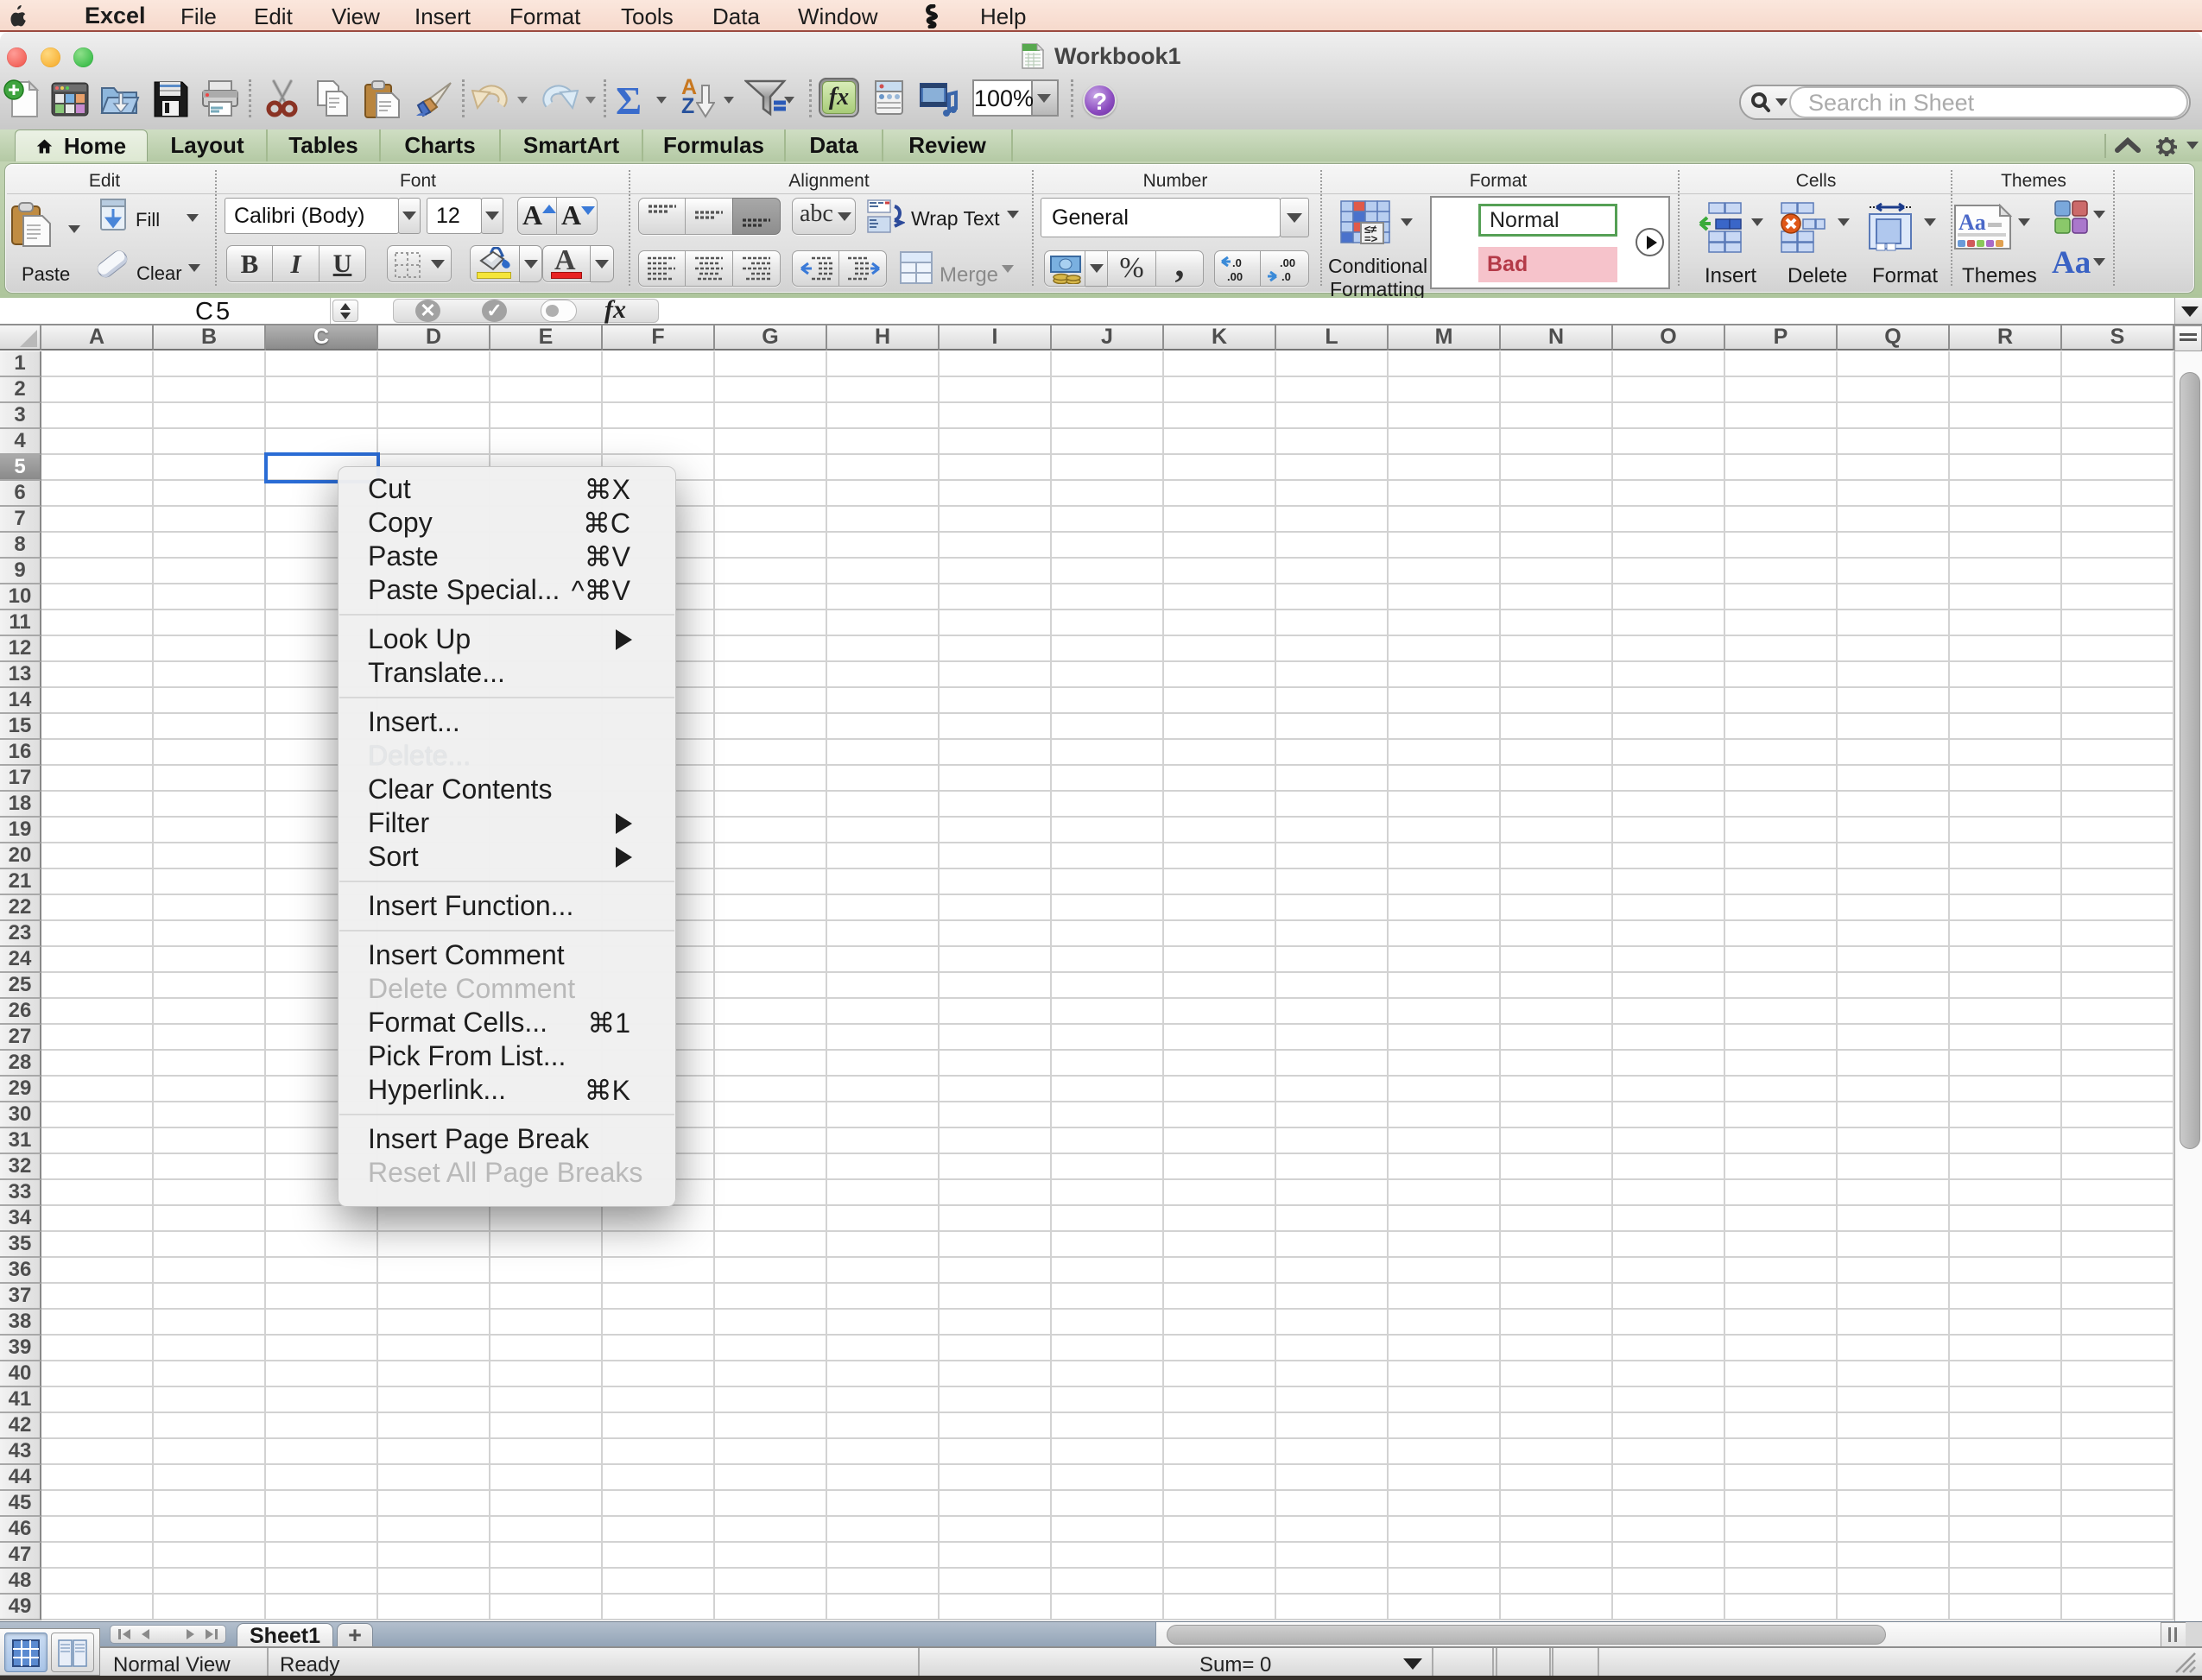 This screenshot has width=2202, height=1680. What do you see at coordinates (1972, 222) in the screenshot?
I see `svg-text: Aa` at bounding box center [1972, 222].